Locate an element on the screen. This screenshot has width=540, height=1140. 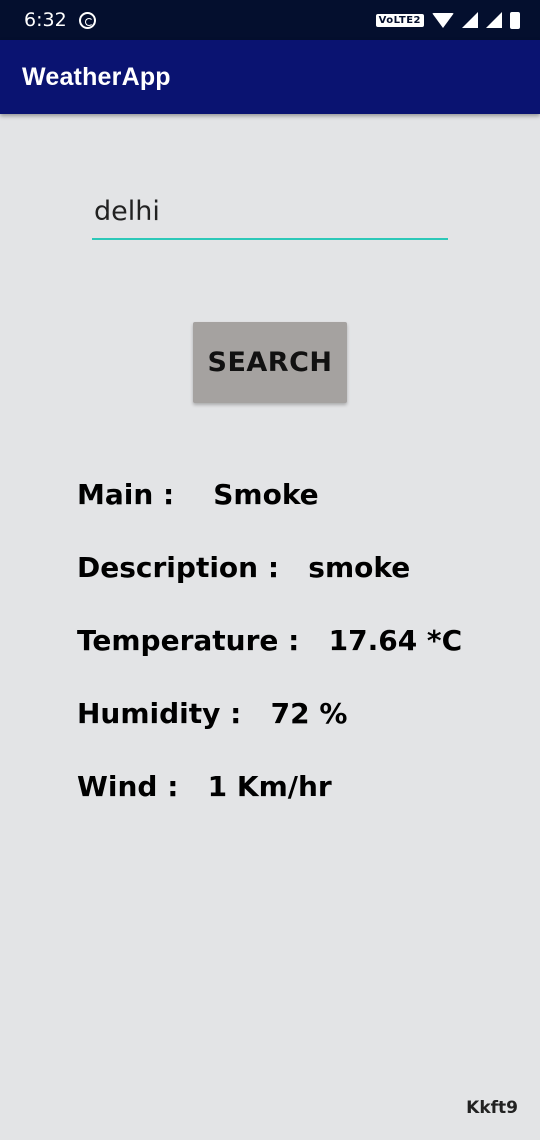
battery-icon is located at coordinates (515, 20).